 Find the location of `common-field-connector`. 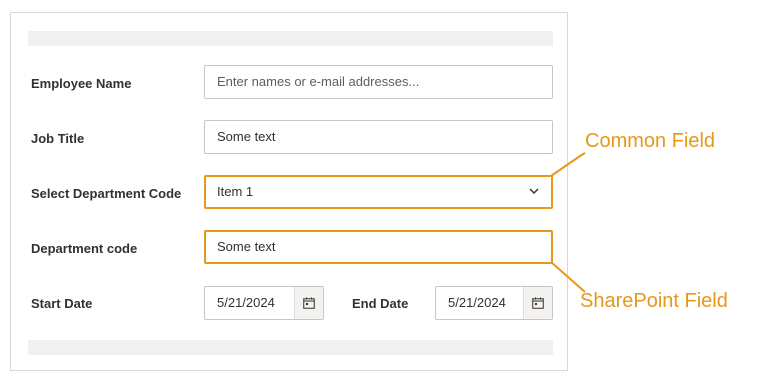

common-field-connector is located at coordinates (568, 164).